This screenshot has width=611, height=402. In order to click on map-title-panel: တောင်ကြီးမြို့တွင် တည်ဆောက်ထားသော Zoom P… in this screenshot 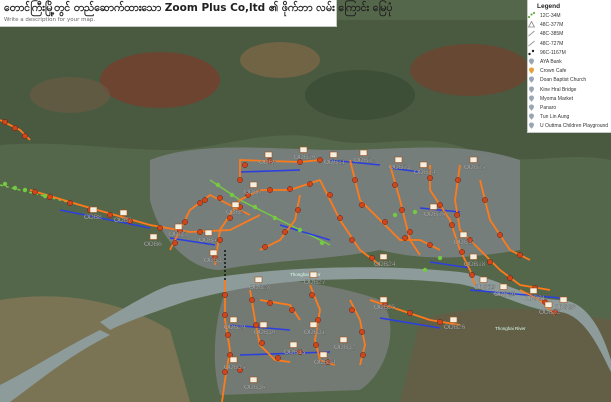, I will do `click(196, 13)`.